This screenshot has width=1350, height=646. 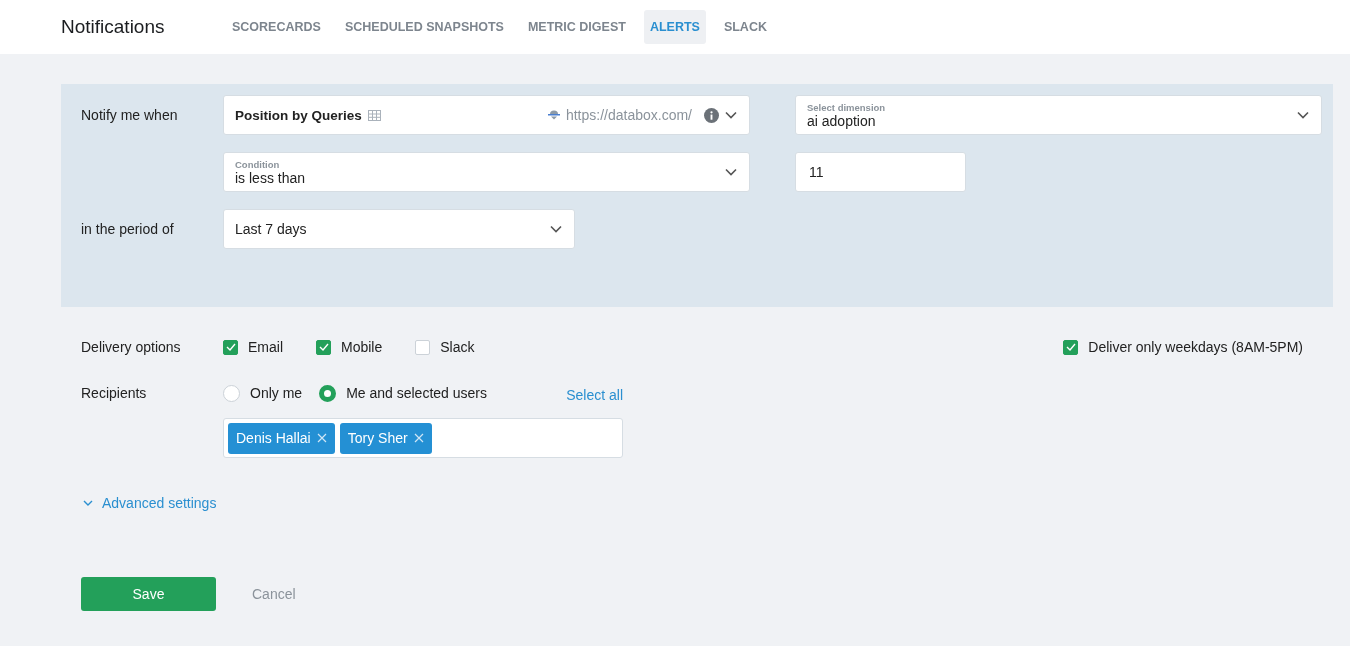 What do you see at coordinates (416, 393) in the screenshot?
I see `option-label: Me and selected users` at bounding box center [416, 393].